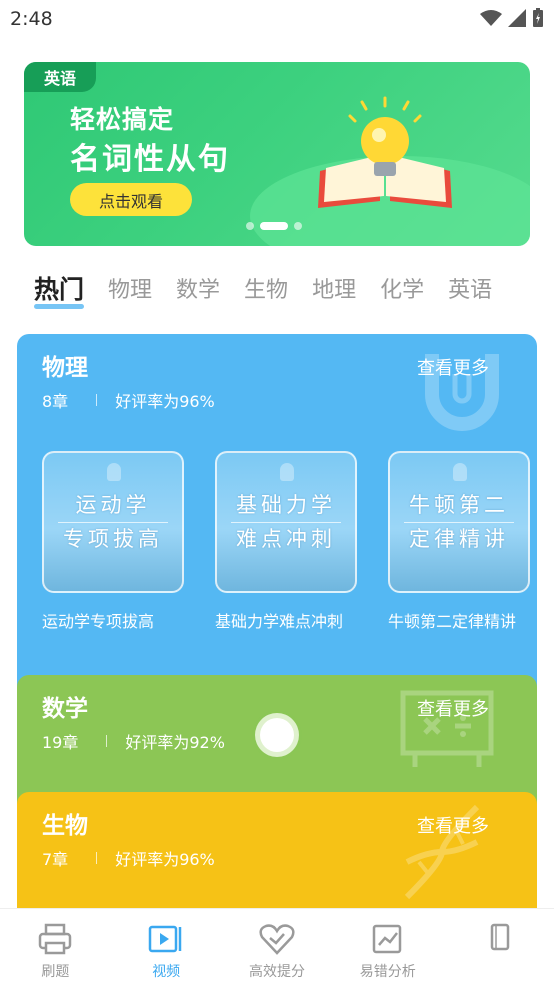 The height and width of the screenshot is (984, 554). Describe the element at coordinates (65, 368) in the screenshot. I see `card-title: 物理` at that location.